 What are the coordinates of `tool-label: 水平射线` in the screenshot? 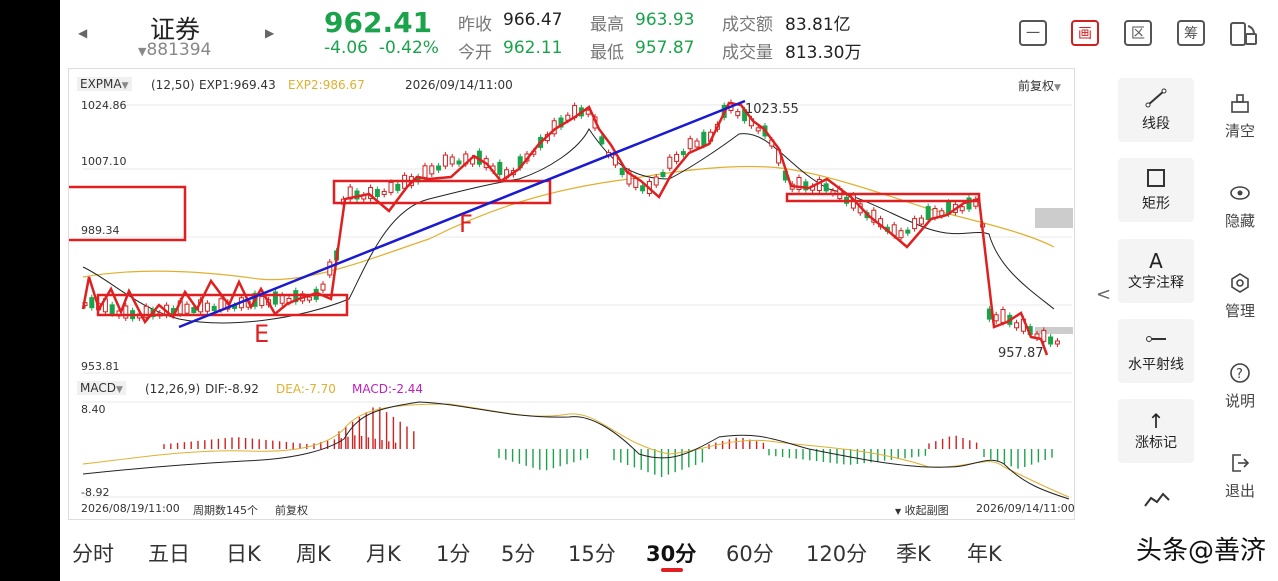 It's located at (1156, 365).